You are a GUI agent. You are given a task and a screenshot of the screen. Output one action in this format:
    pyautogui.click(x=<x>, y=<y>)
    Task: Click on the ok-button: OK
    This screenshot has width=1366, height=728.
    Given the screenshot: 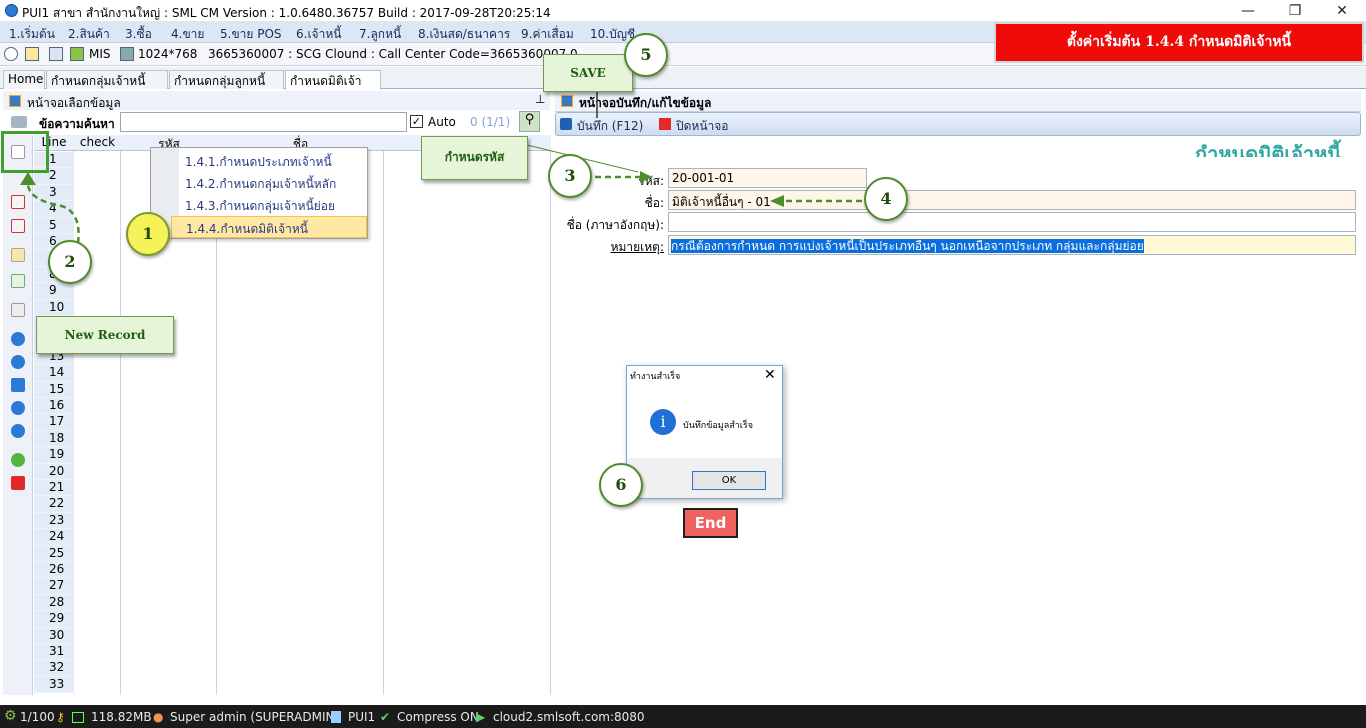 What is the action you would take?
    pyautogui.click(x=729, y=480)
    